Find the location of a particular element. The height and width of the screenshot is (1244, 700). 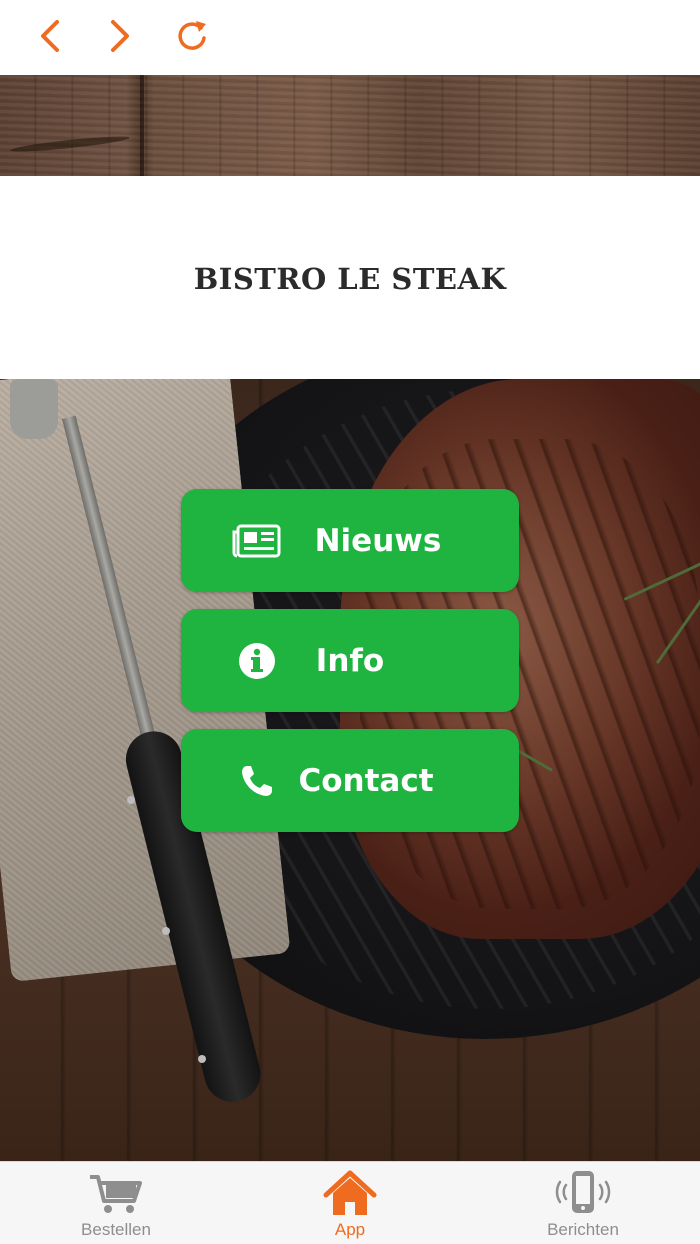

forward-button is located at coordinates (120, 36).